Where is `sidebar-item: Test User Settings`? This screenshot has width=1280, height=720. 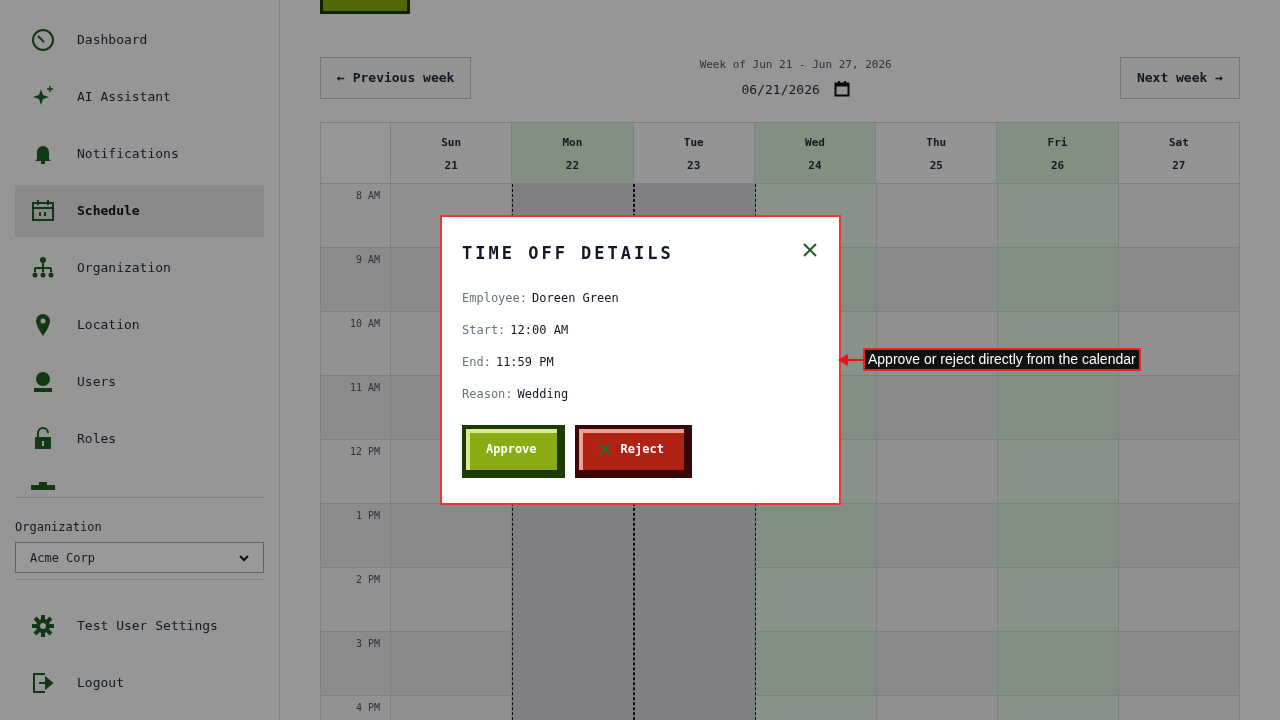 sidebar-item: Test User Settings is located at coordinates (139, 626).